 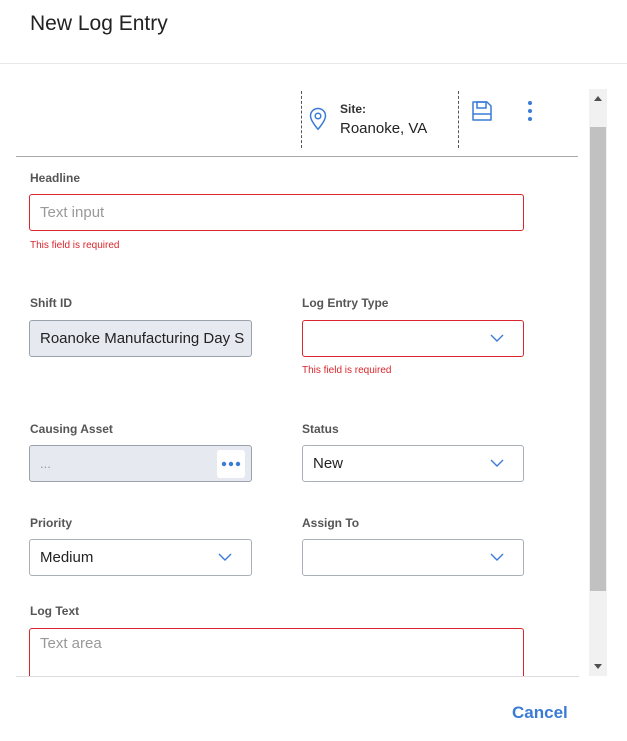 I want to click on log-text-textarea: Text area, so click(x=276, y=652).